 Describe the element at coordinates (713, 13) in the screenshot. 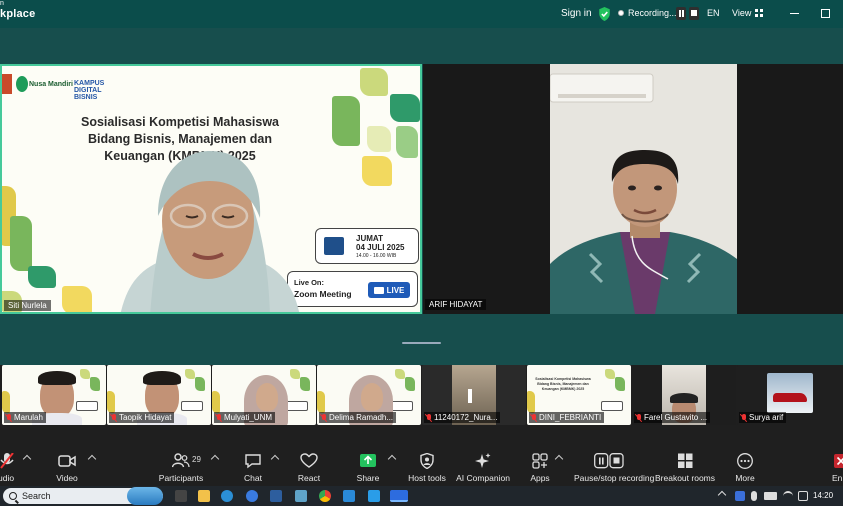

I see `language-button: EN` at that location.